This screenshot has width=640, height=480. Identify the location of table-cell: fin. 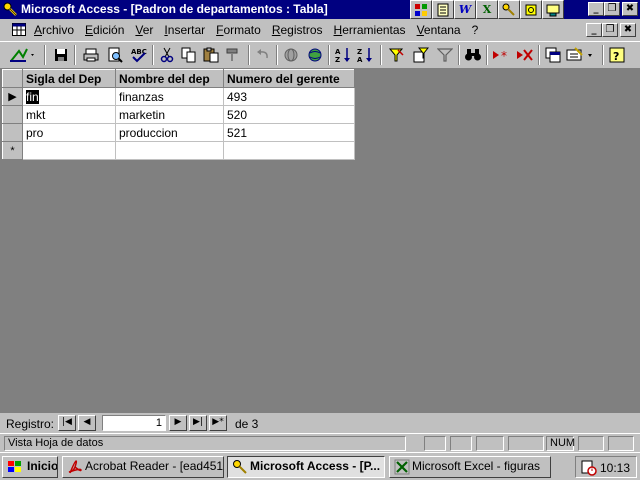
(69, 96).